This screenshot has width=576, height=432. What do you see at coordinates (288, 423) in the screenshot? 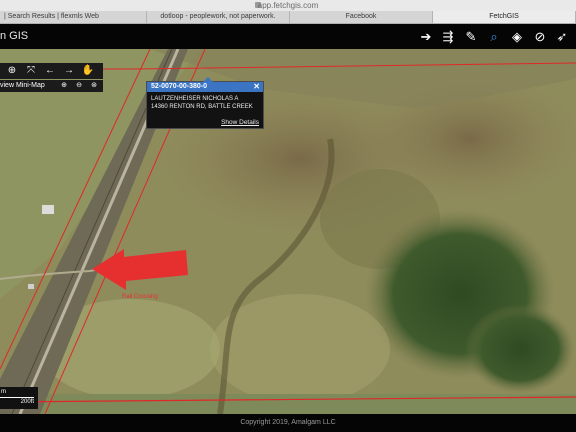
I see `footer: Copyright 2019, Amalgam LLC` at bounding box center [288, 423].